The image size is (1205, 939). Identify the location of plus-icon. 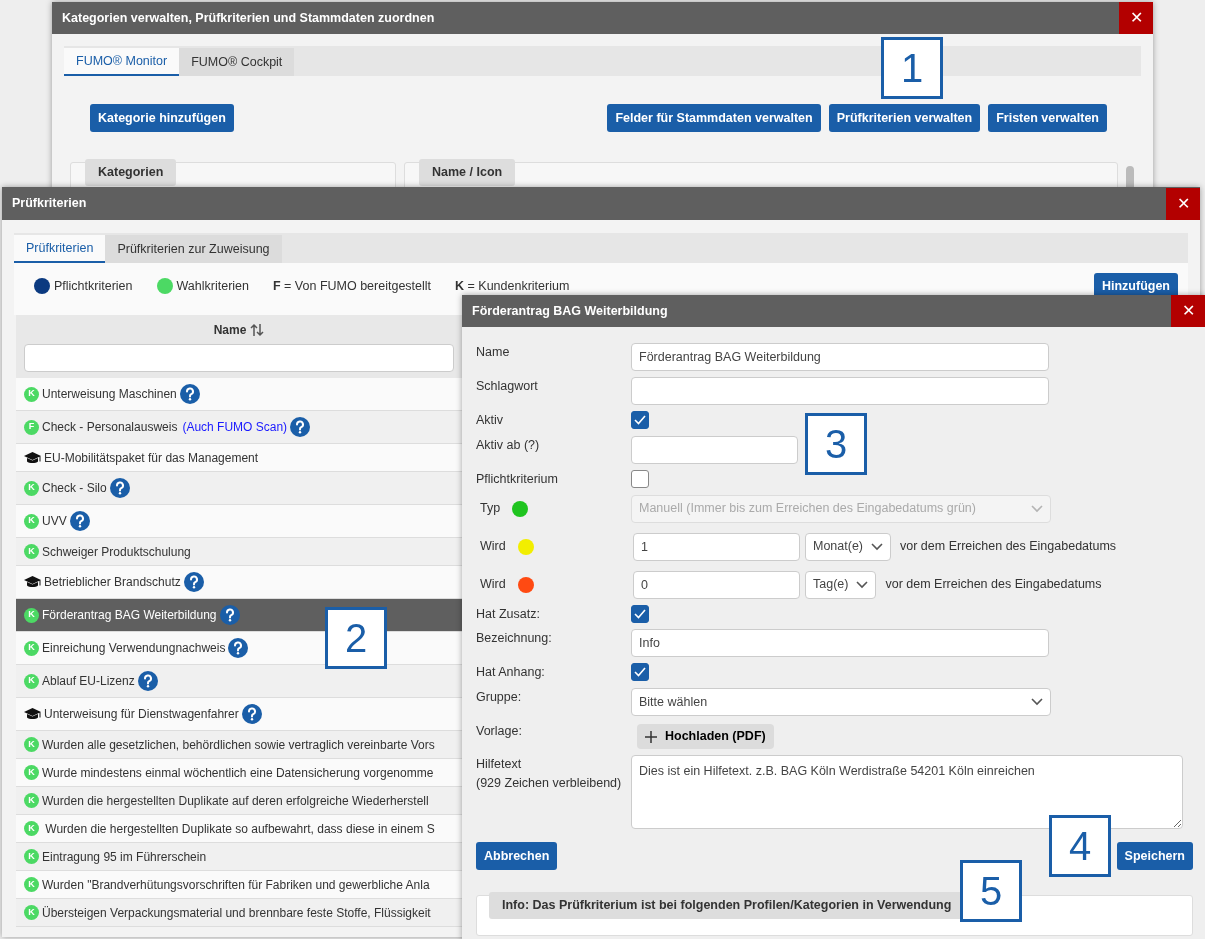
(651, 736).